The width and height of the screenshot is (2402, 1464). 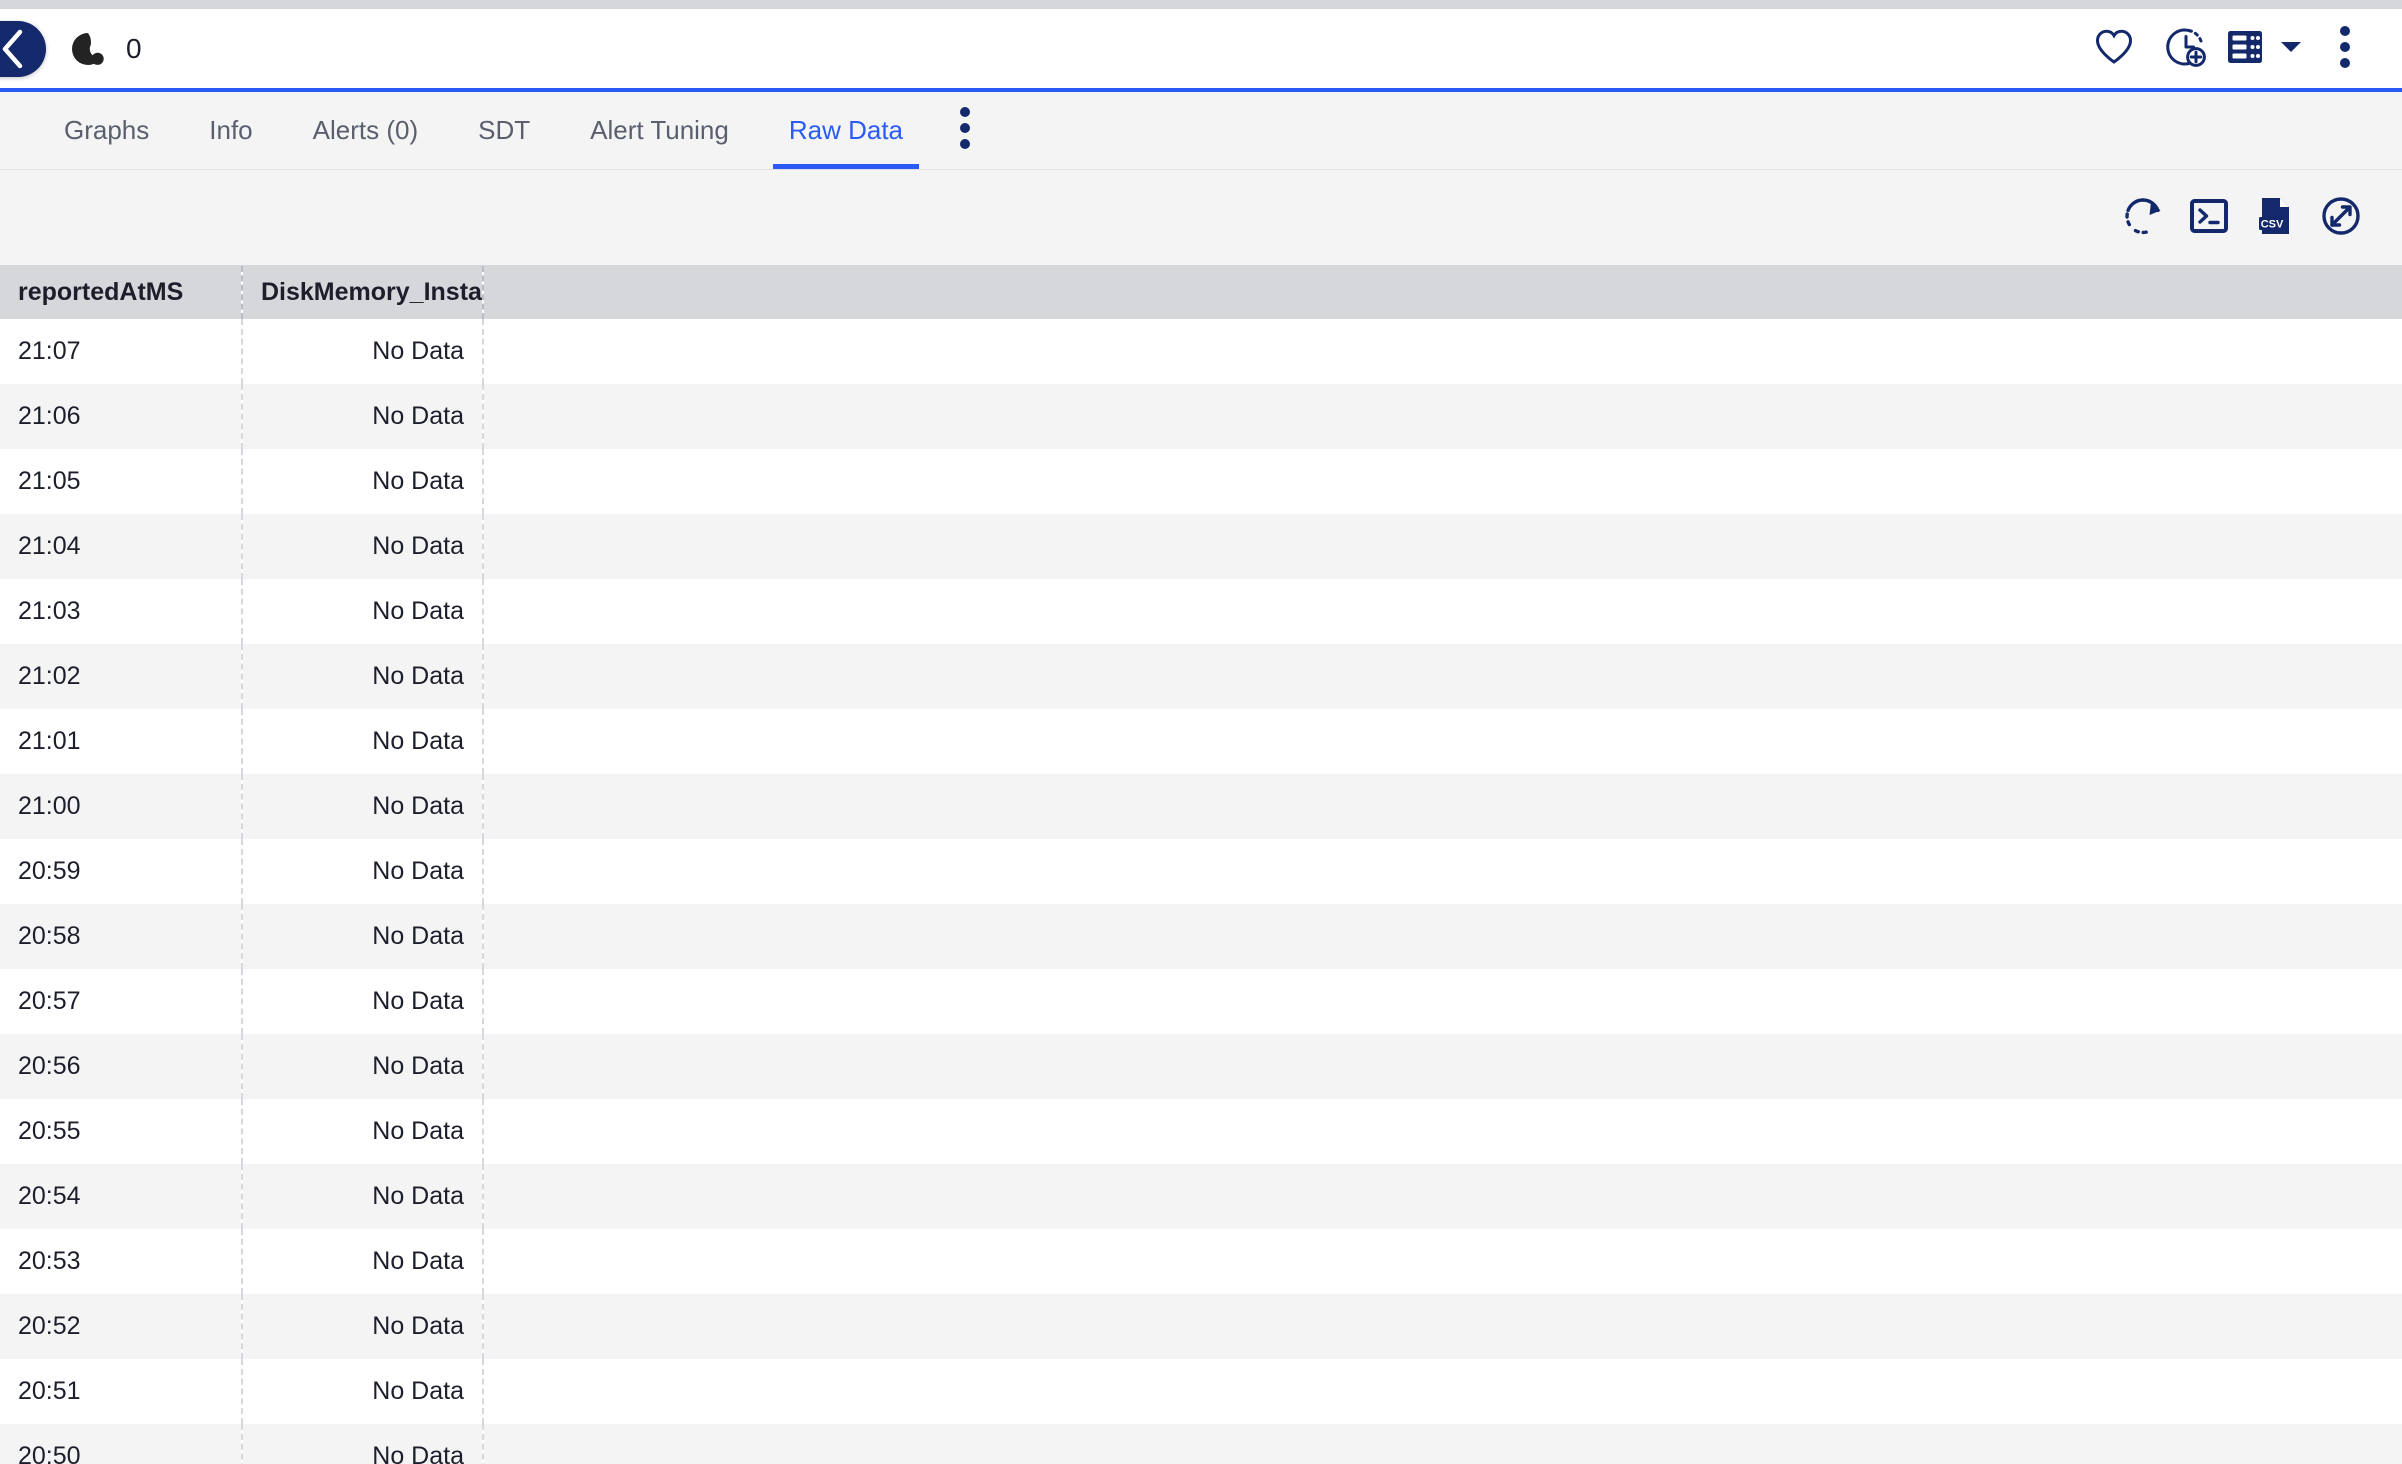 I want to click on tab-info: Info, so click(x=230, y=130).